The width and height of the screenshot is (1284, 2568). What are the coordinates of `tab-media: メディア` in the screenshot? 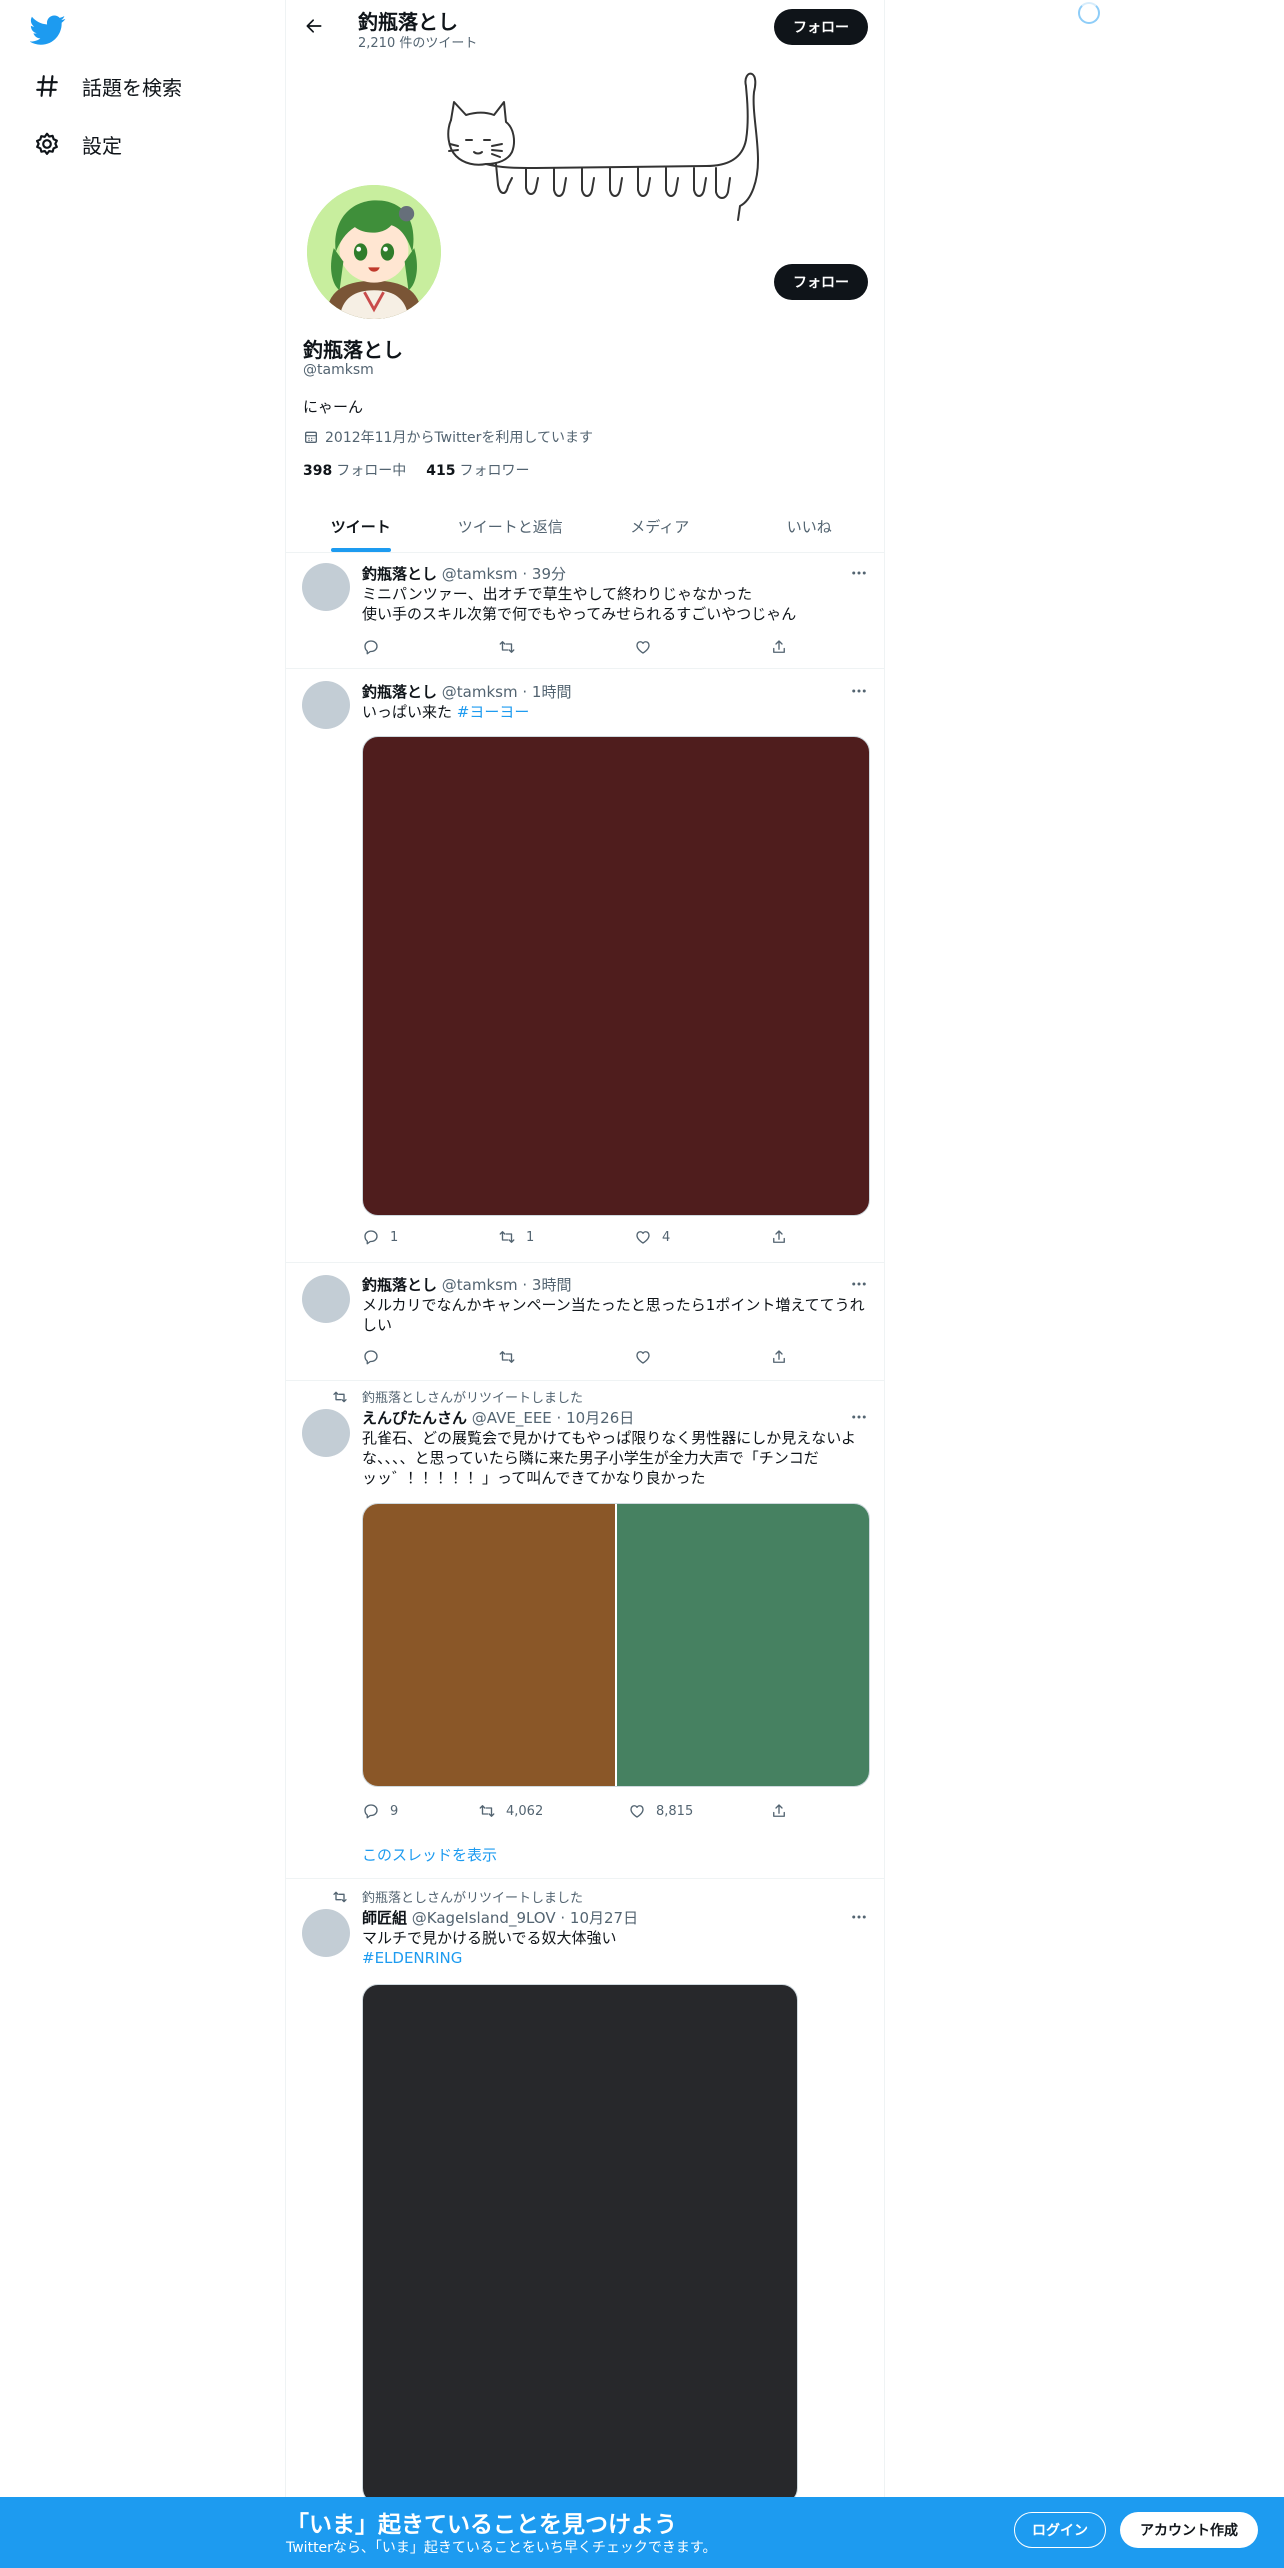 It's located at (660, 526).